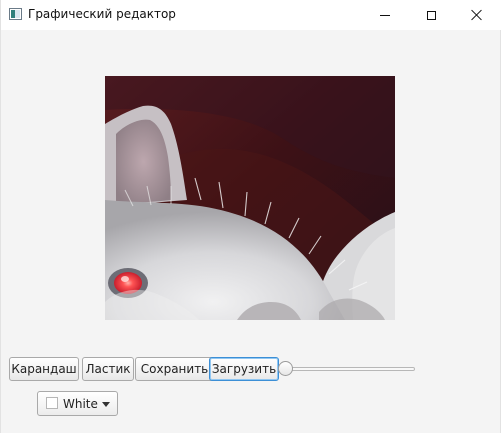 The image size is (501, 433). Describe the element at coordinates (106, 404) in the screenshot. I see `chevron-down-icon` at that location.